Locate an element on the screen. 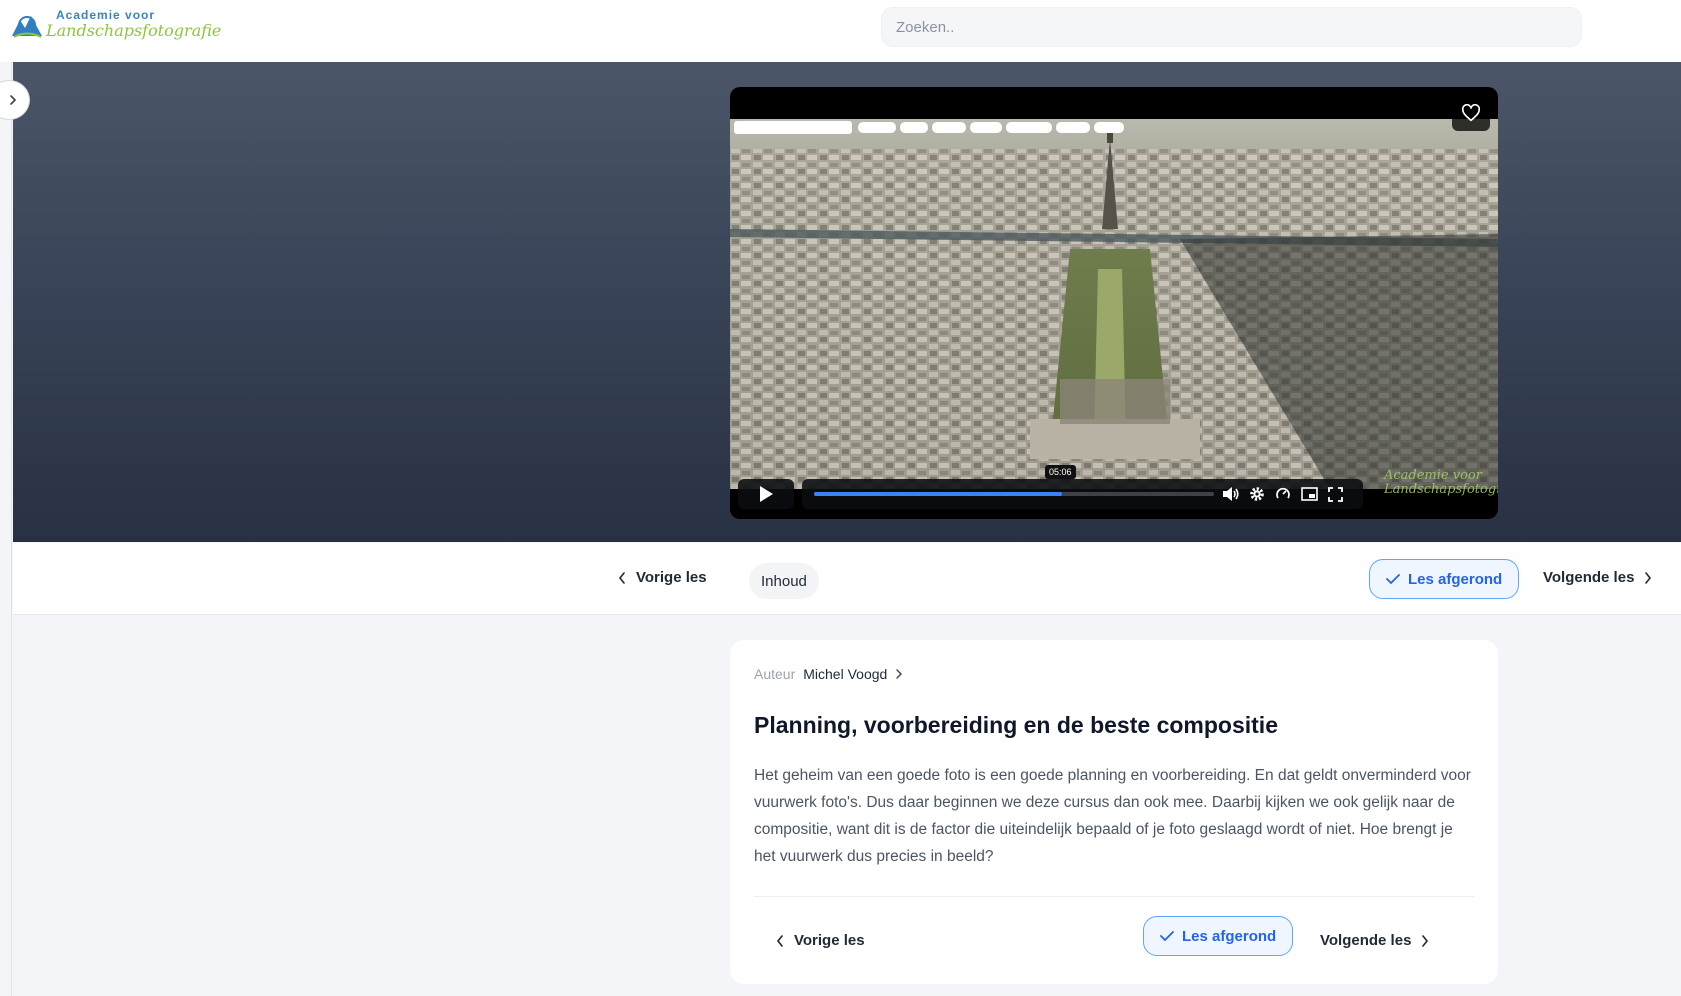 Image resolution: width=1681 pixels, height=996 pixels. logo-mark-icon is located at coordinates (27, 27).